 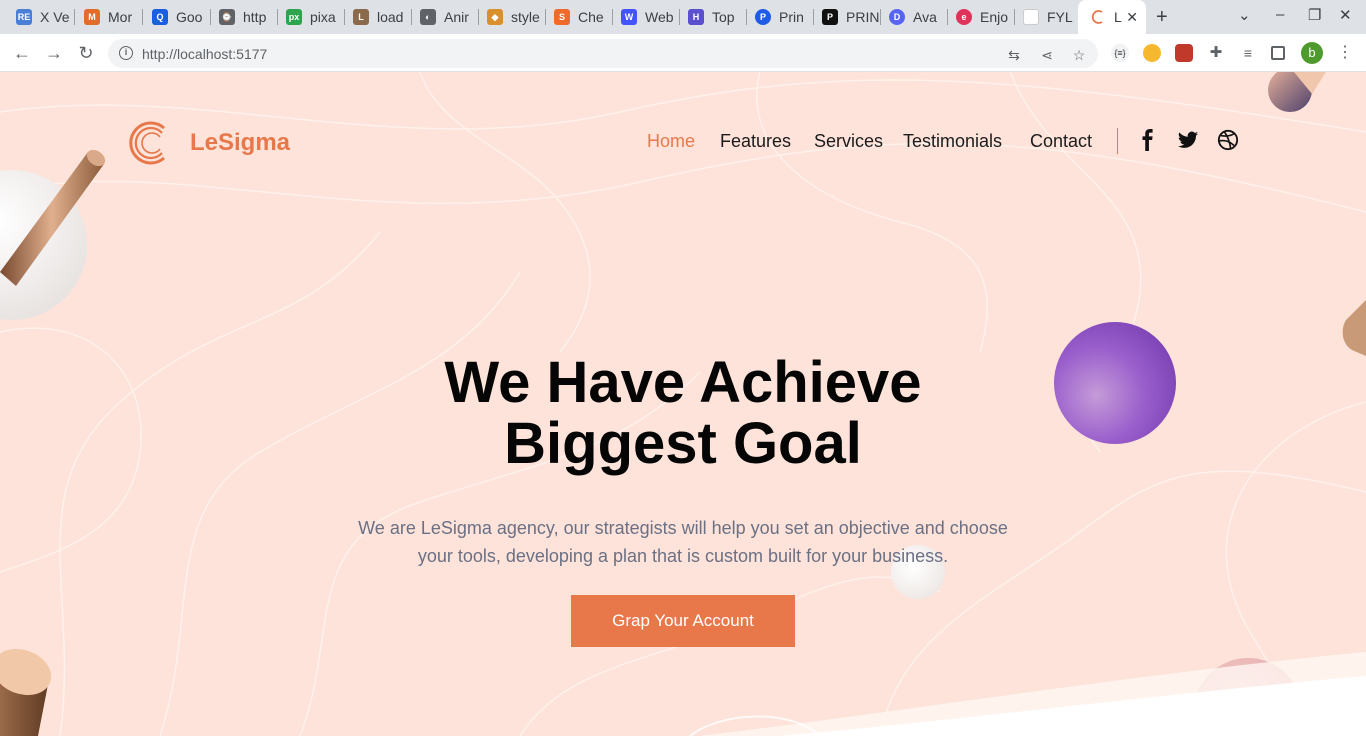 What do you see at coordinates (525, 17) in the screenshot?
I see `tab-label: style` at bounding box center [525, 17].